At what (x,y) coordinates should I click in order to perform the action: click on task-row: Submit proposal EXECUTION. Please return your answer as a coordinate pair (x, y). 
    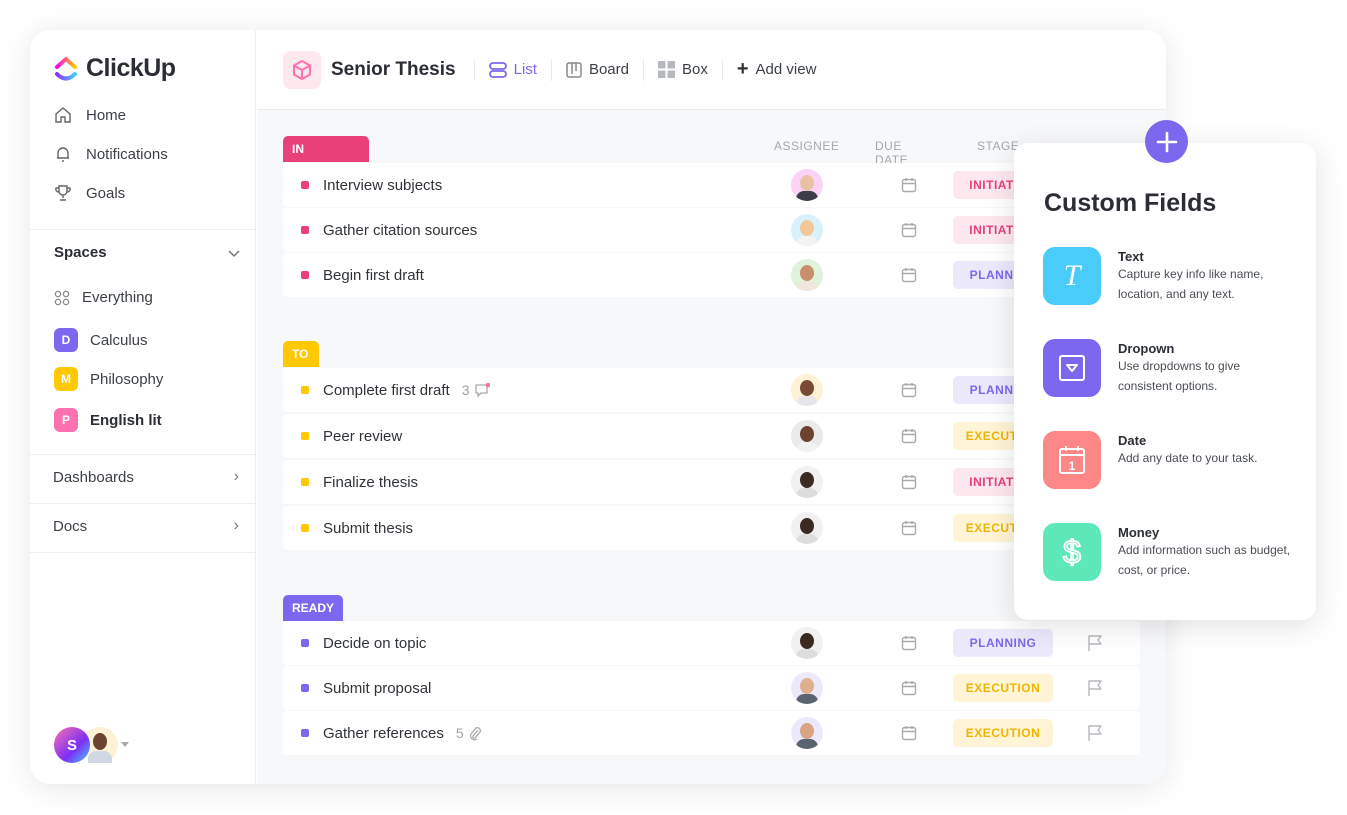
    Looking at the image, I should click on (711, 688).